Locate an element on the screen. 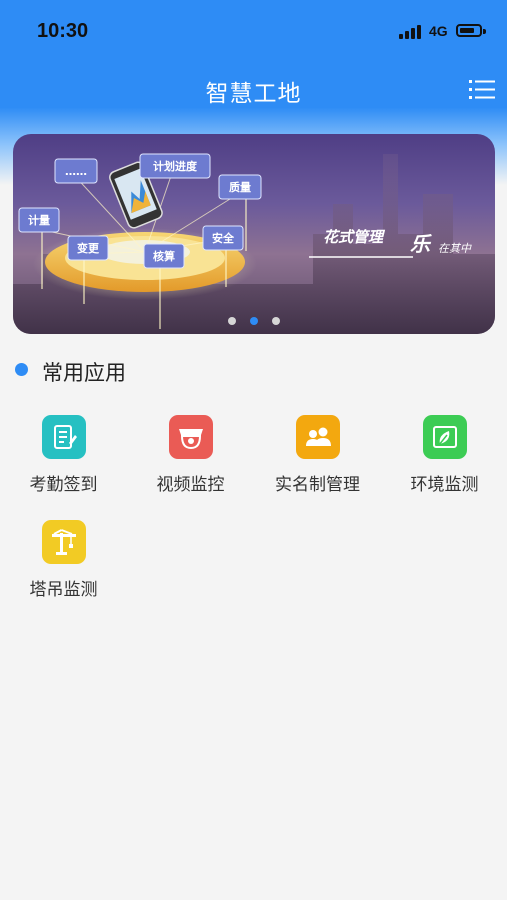  app-attendance: 考勤签到 is located at coordinates (63, 465).